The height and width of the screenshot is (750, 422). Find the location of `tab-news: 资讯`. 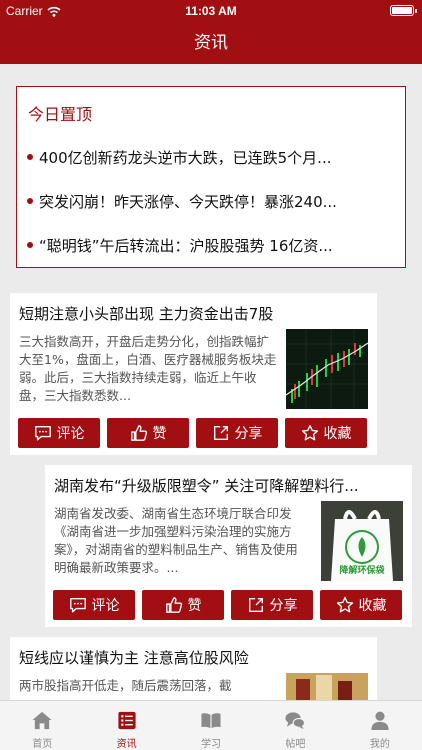

tab-news: 资讯 is located at coordinates (126, 725).